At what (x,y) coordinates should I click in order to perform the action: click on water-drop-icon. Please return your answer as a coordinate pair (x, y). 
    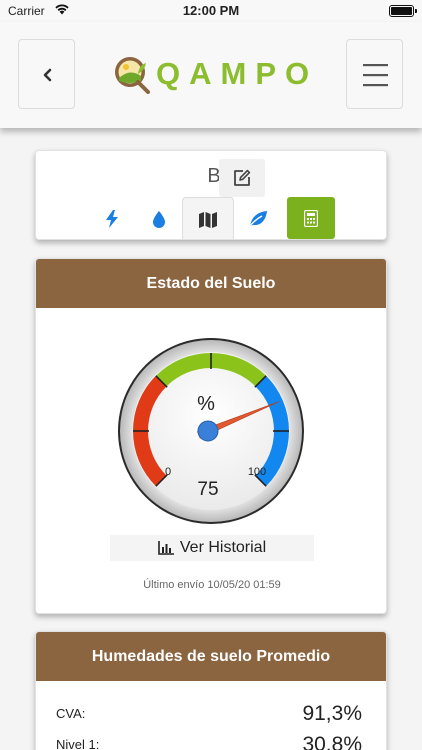
    Looking at the image, I should click on (158, 219).